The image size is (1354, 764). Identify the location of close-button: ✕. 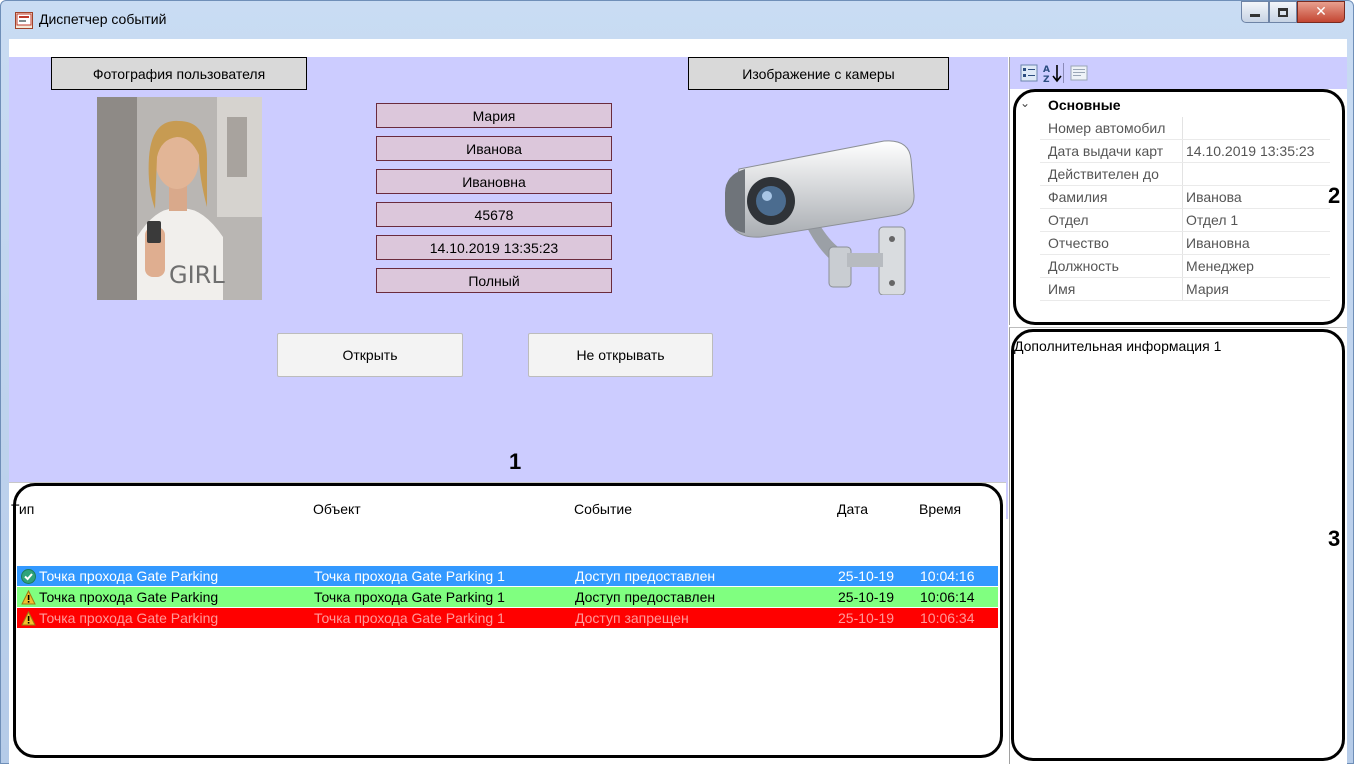
(1321, 12).